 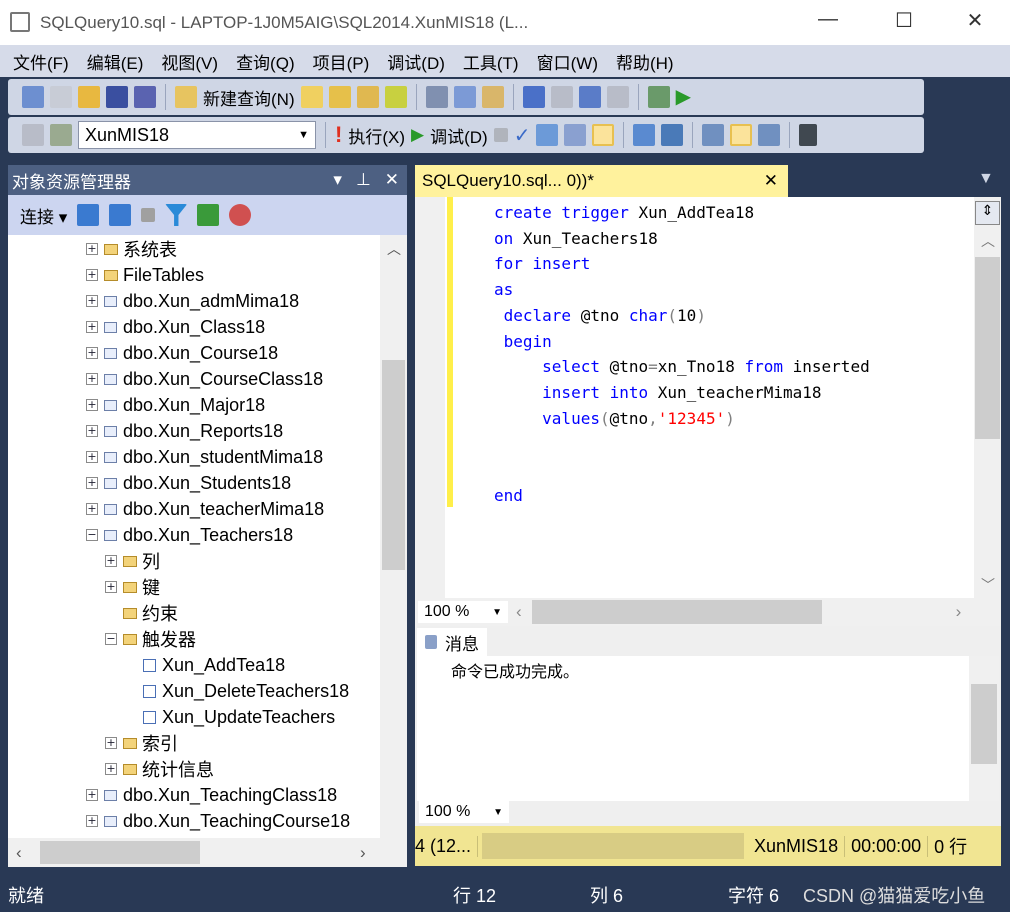 What do you see at coordinates (589, 97) in the screenshot?
I see `navigate-backward-icon` at bounding box center [589, 97].